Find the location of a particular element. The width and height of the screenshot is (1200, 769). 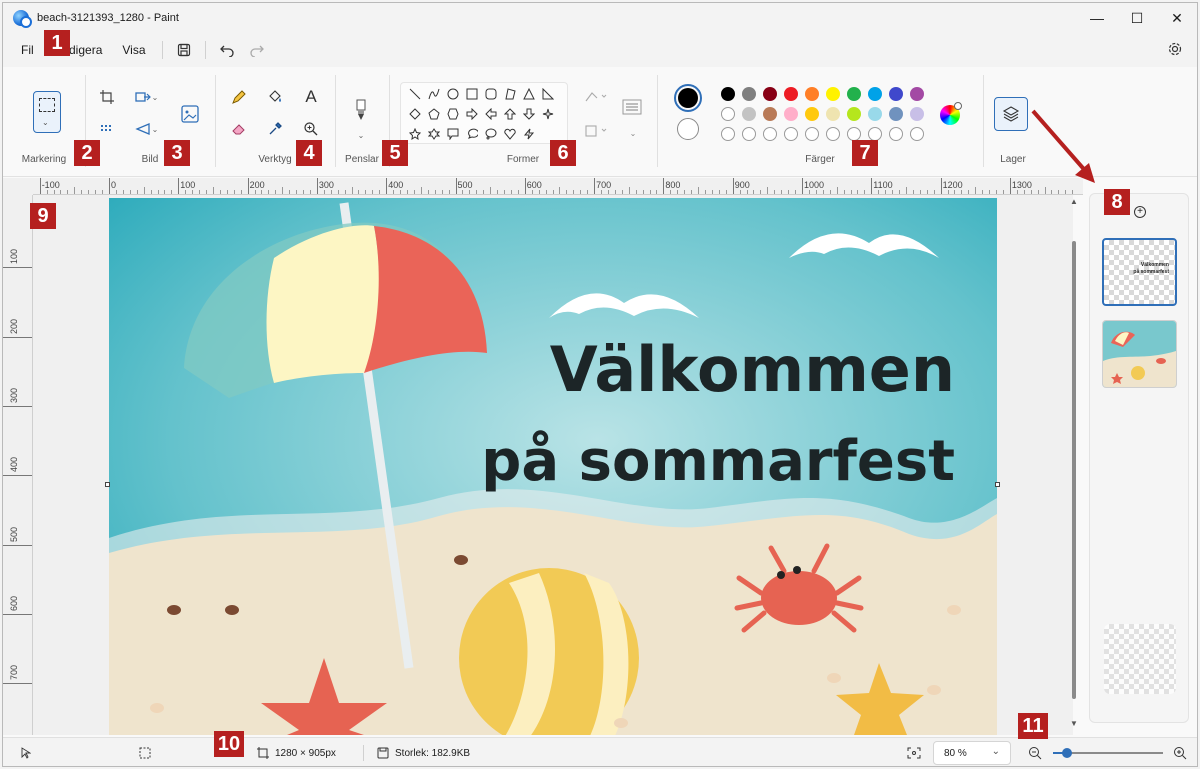

scroll-down-arrow-icon: ▼ is located at coordinates (1074, 723).